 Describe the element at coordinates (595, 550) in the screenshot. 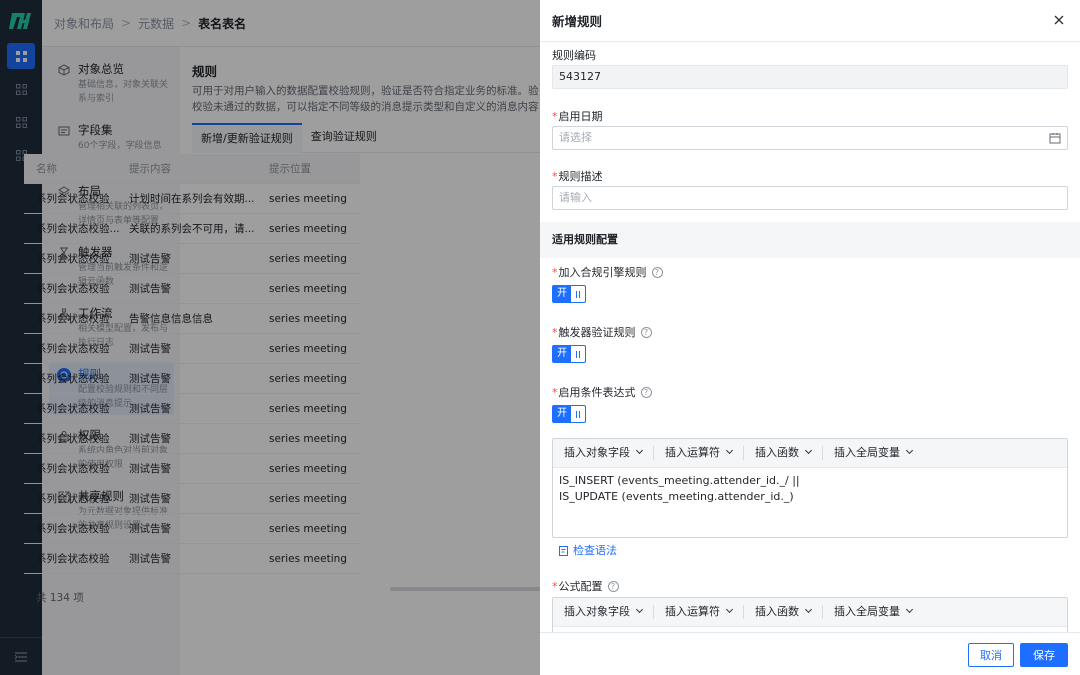

I see `check-syntax-label: 检查语法` at that location.